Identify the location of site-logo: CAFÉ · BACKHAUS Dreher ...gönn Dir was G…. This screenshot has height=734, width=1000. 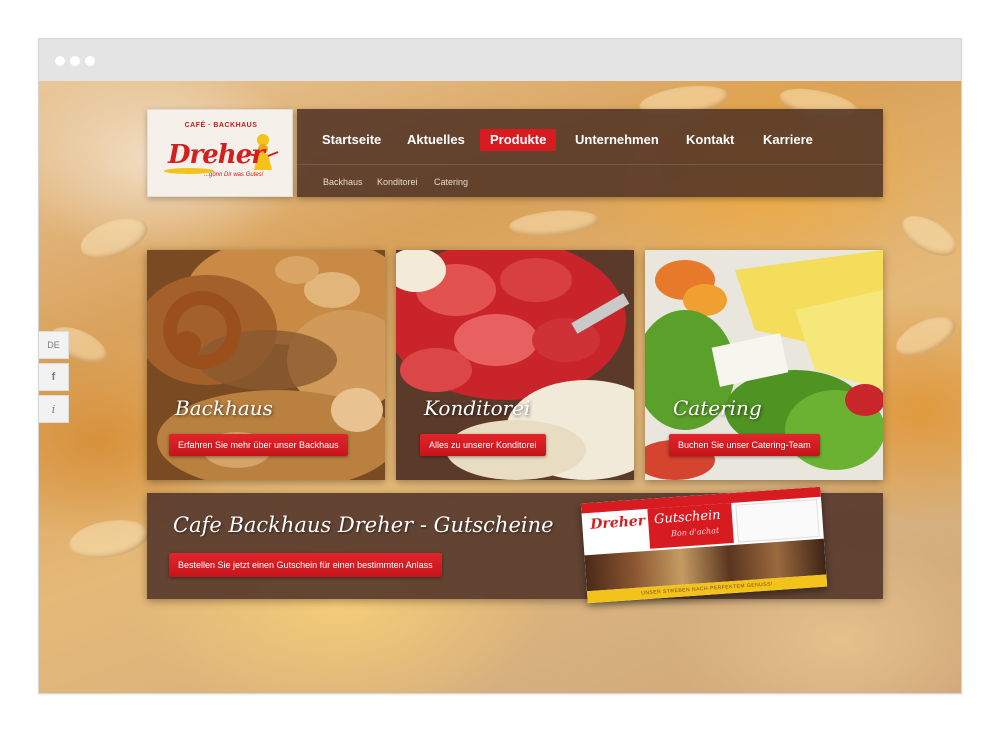
(220, 153).